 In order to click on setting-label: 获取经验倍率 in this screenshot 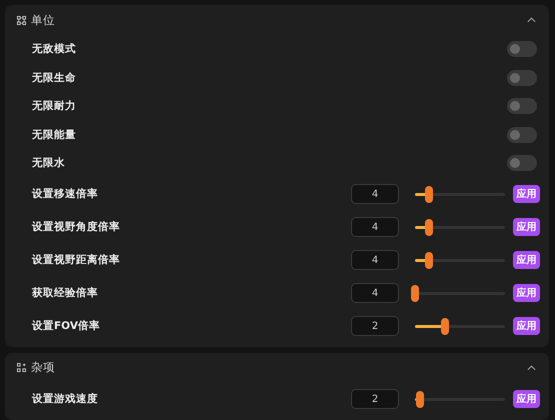, I will do `click(65, 293)`.